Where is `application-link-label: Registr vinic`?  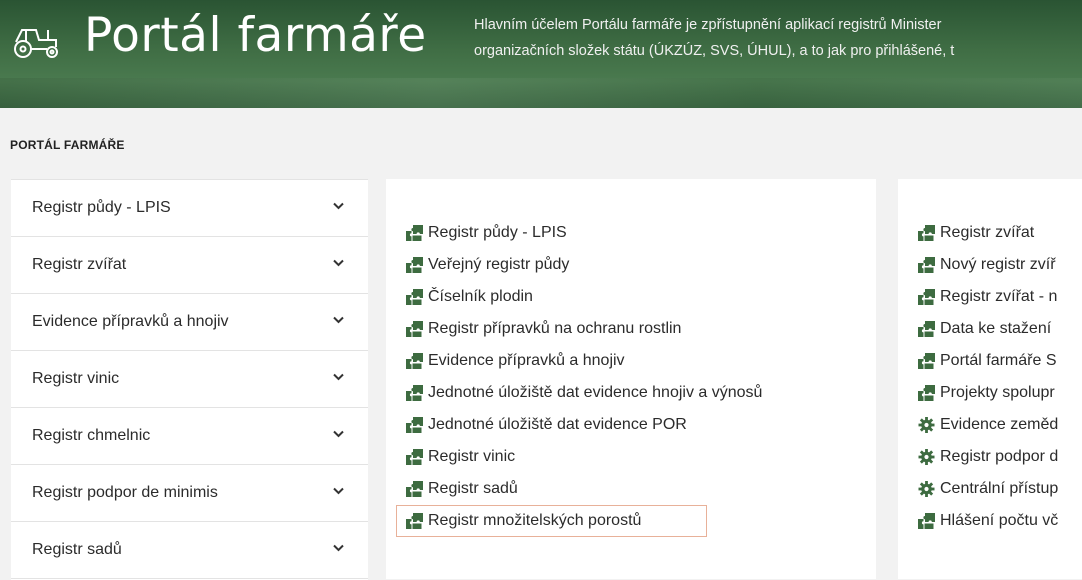 application-link-label: Registr vinic is located at coordinates (472, 456).